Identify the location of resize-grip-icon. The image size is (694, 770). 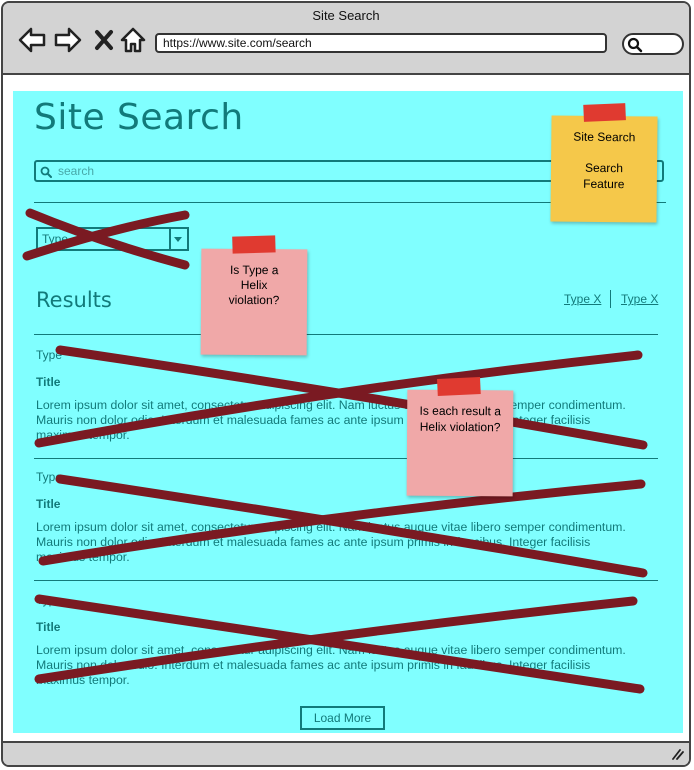
(677, 754).